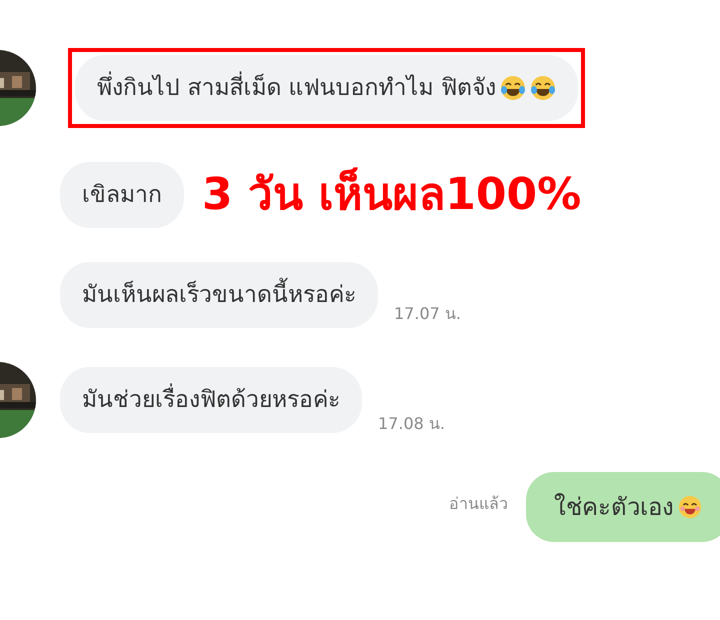 Image resolution: width=720 pixels, height=620 pixels. I want to click on message-text: มันเห็นผลเร็วขนาดนี้หรอค่ะ, so click(219, 295).